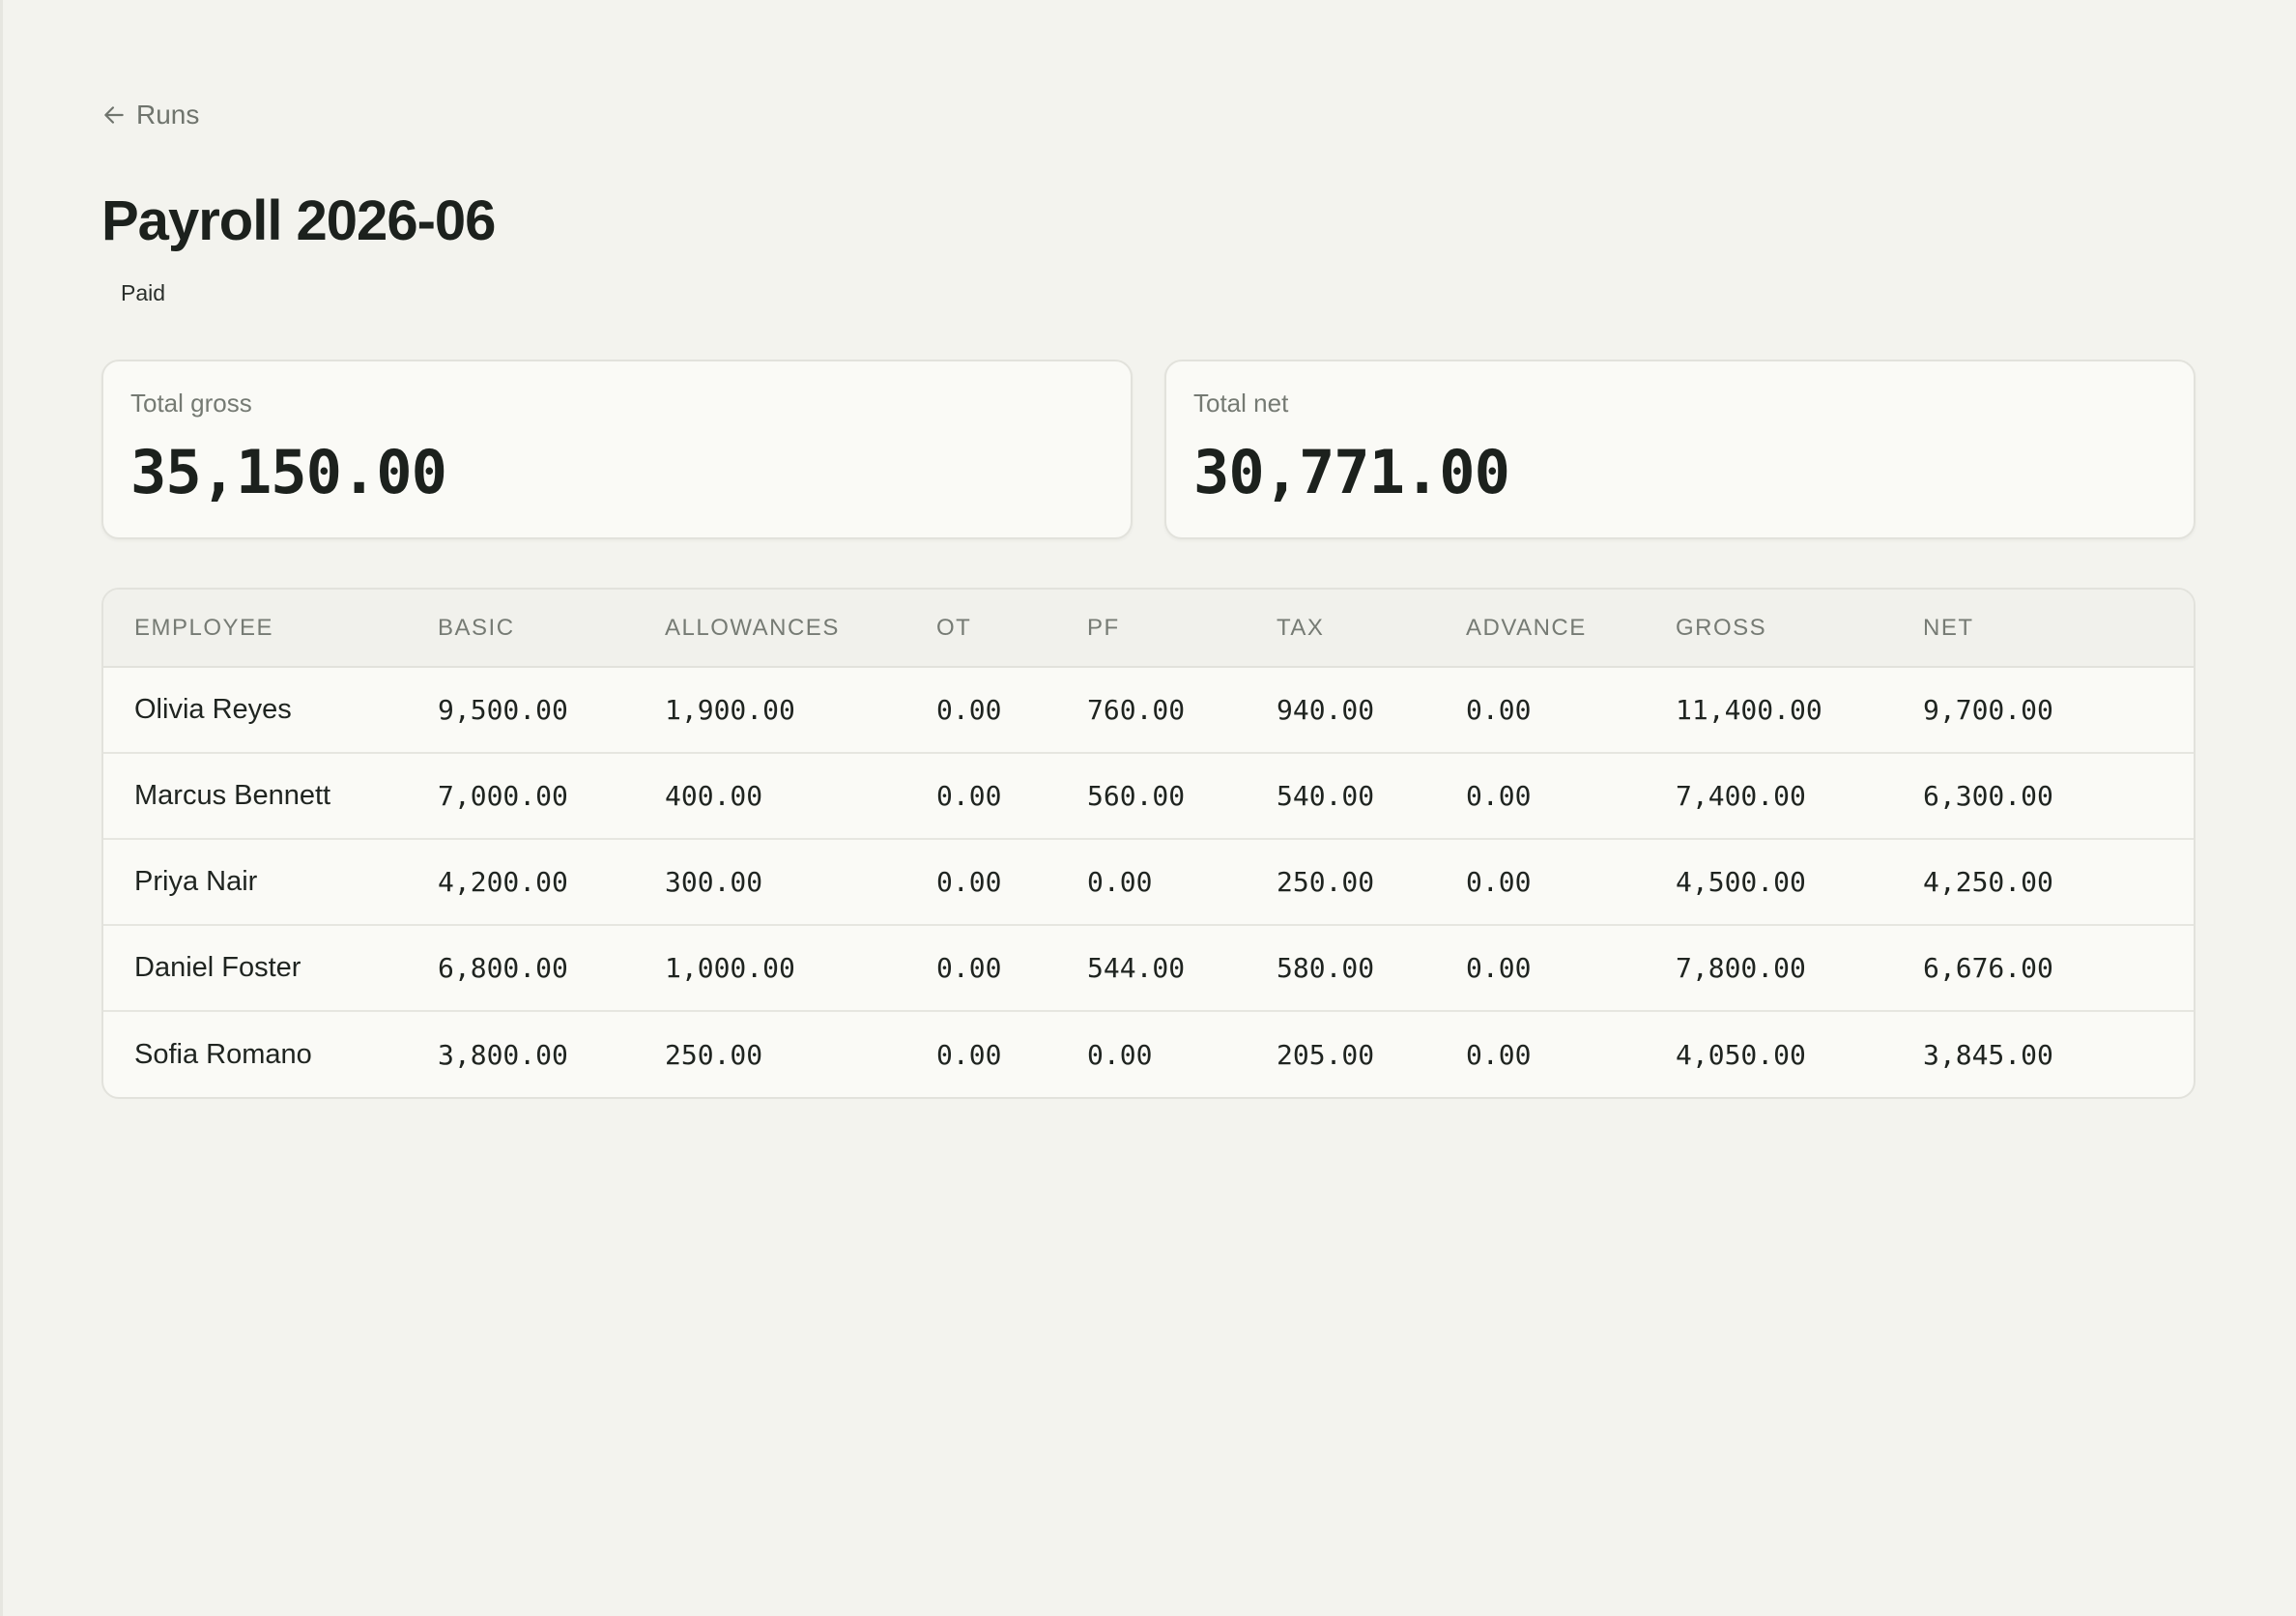 This screenshot has width=2296, height=1616. Describe the element at coordinates (1988, 710) in the screenshot. I see `net-cell: 9,700.00` at that location.